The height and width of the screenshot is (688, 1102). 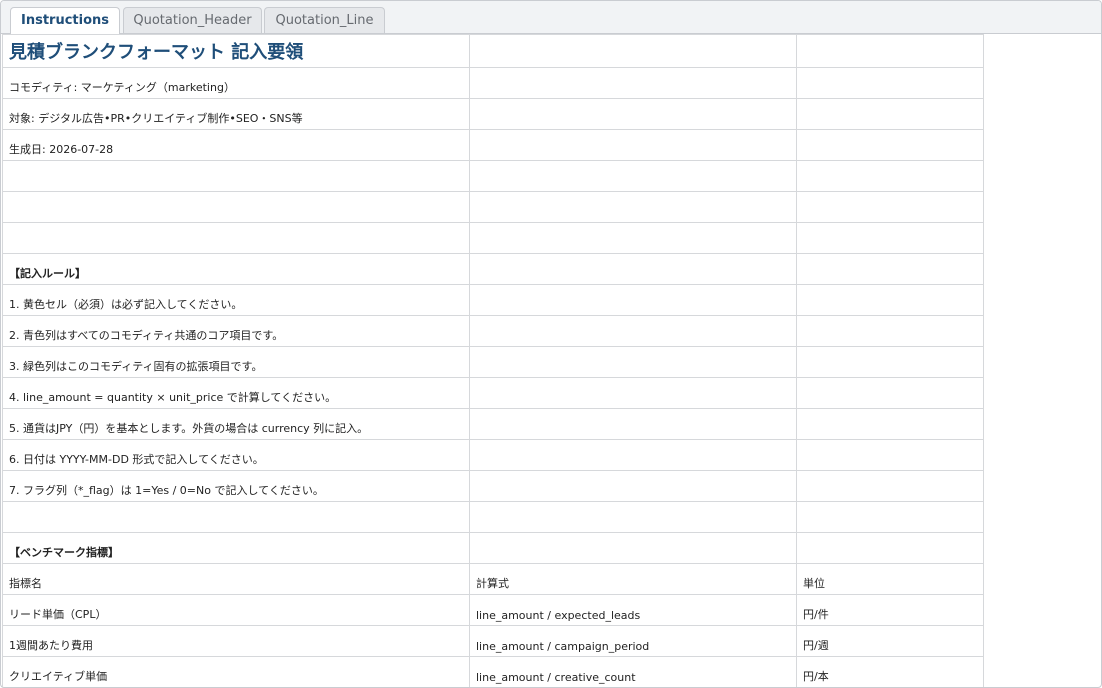 What do you see at coordinates (65, 20) in the screenshot?
I see `tab-instructions: Instructions` at bounding box center [65, 20].